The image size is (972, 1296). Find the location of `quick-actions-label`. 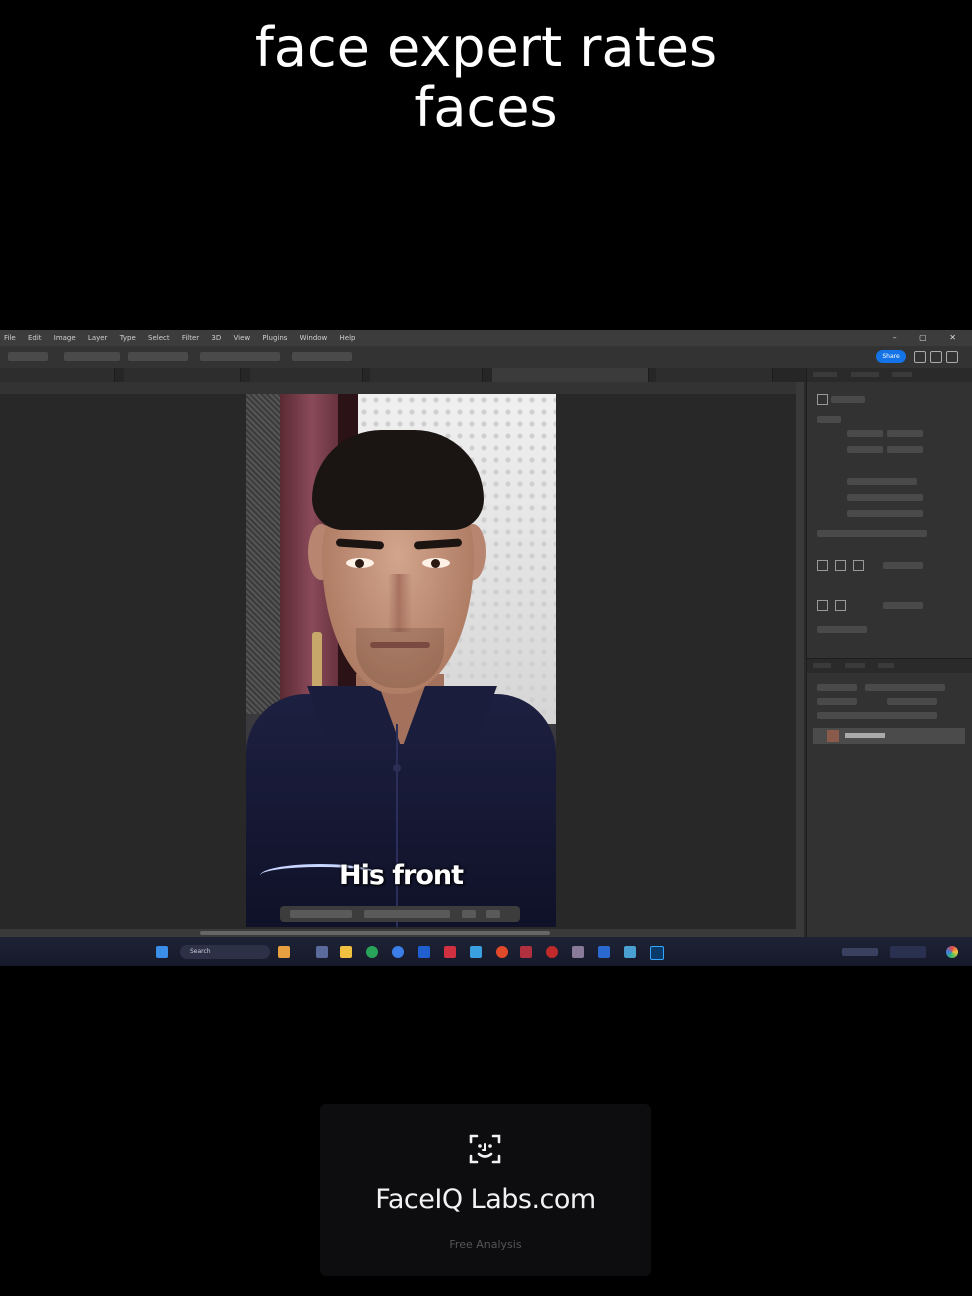

quick-actions-label is located at coordinates (842, 629).